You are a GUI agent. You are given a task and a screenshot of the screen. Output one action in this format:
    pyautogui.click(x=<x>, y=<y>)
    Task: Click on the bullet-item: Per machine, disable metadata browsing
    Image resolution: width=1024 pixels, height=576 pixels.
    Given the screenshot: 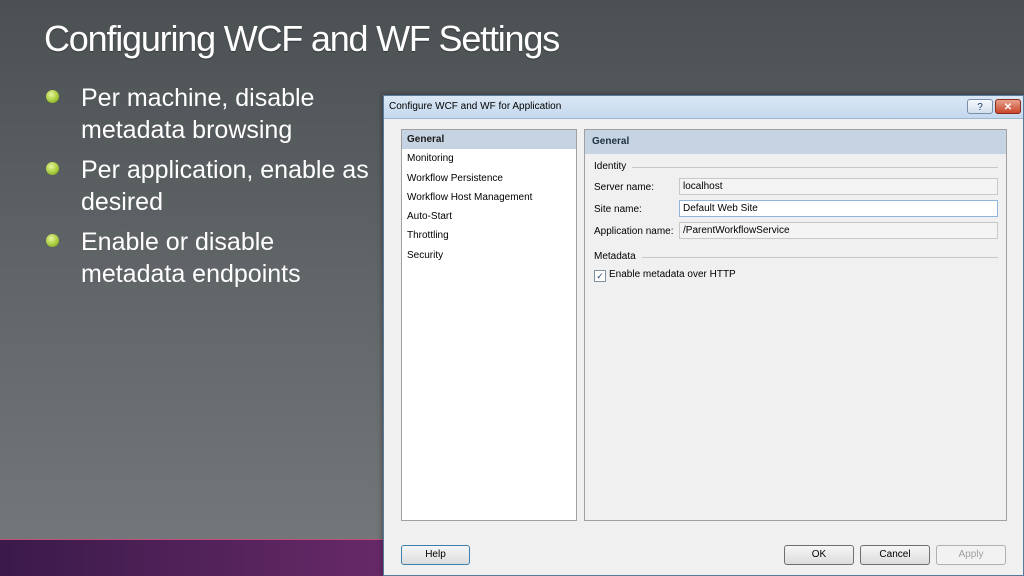 What is the action you would take?
    pyautogui.click(x=211, y=114)
    